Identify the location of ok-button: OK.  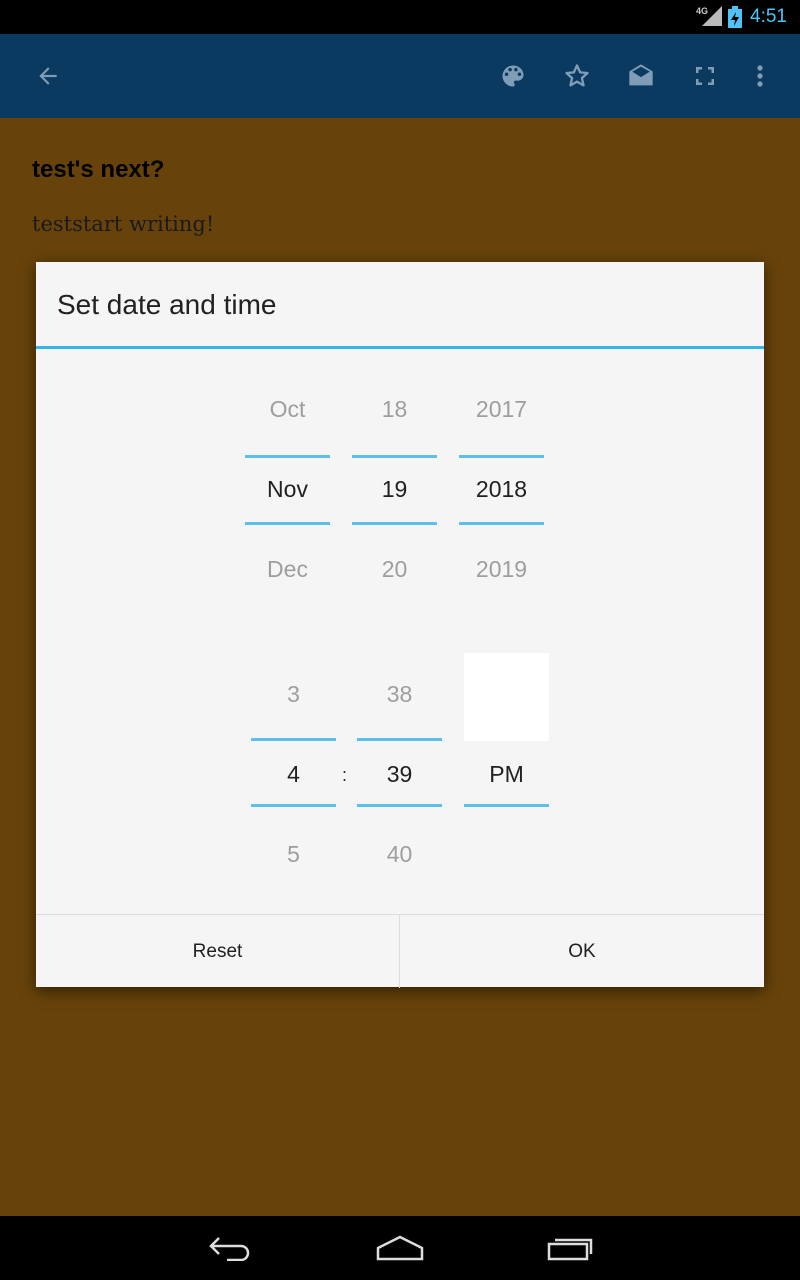
(582, 951).